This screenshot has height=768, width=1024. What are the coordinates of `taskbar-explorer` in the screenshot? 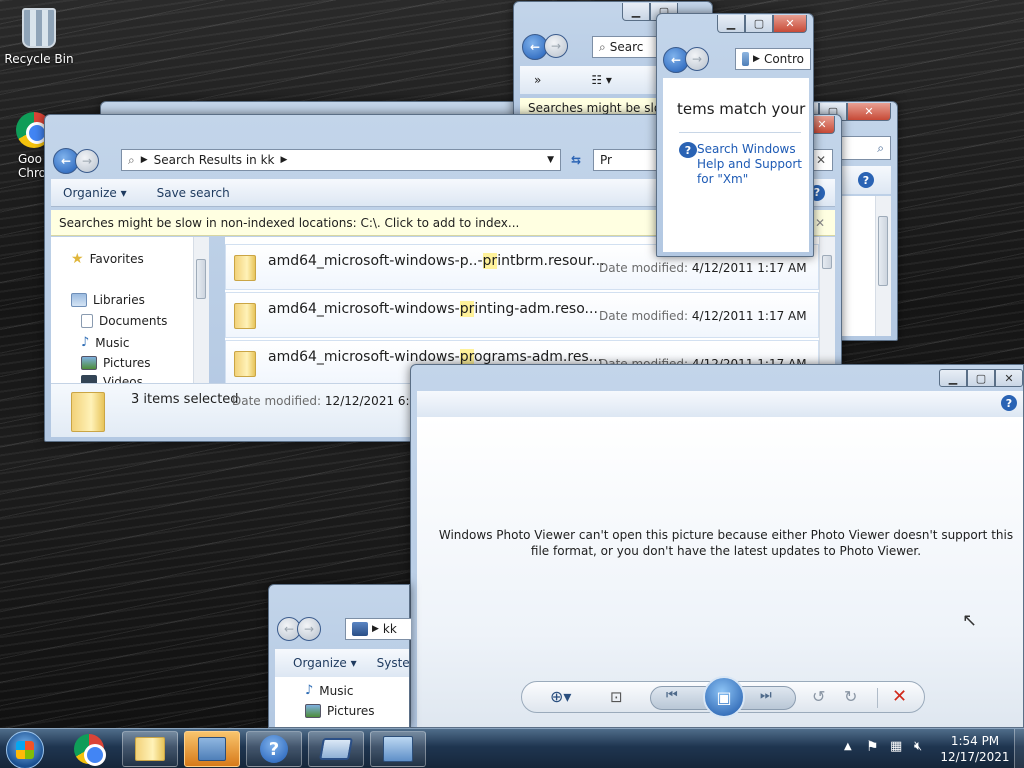 It's located at (150, 749).